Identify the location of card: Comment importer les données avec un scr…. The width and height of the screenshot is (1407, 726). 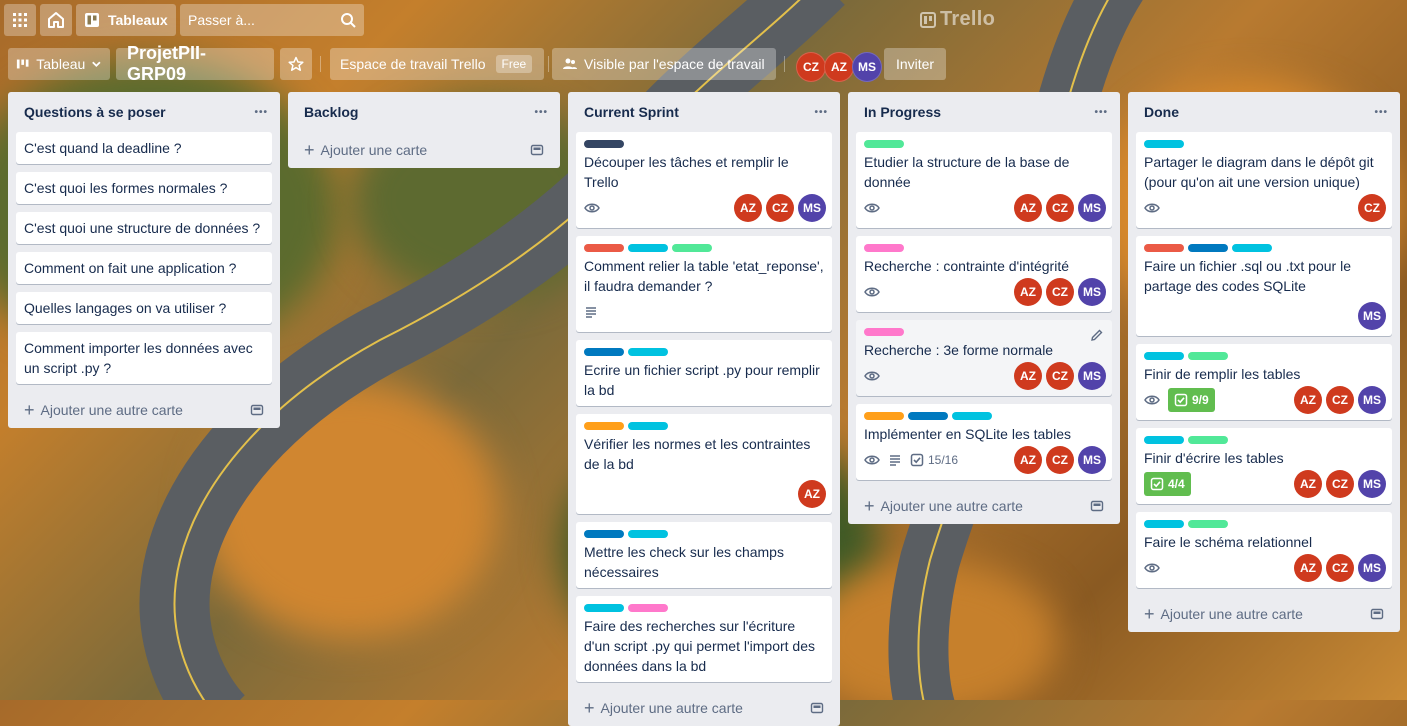
(144, 358).